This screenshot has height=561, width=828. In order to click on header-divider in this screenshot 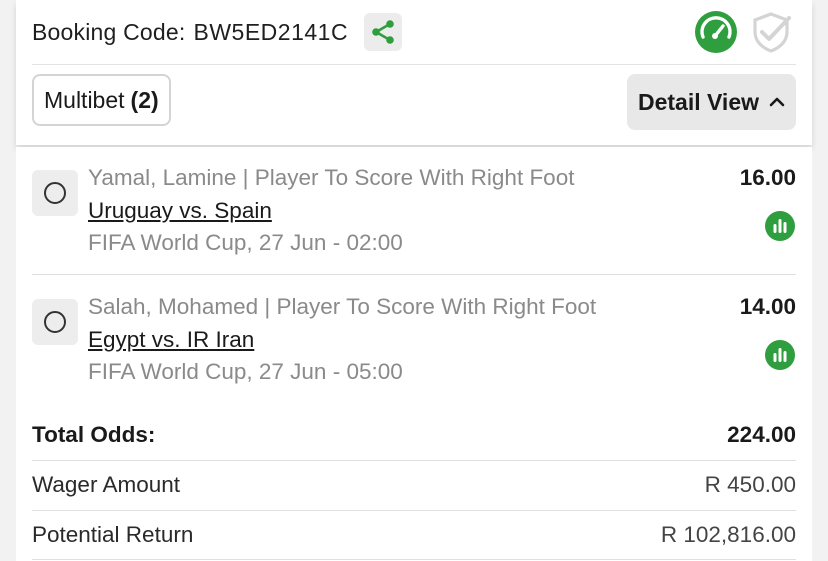, I will do `click(414, 64)`.